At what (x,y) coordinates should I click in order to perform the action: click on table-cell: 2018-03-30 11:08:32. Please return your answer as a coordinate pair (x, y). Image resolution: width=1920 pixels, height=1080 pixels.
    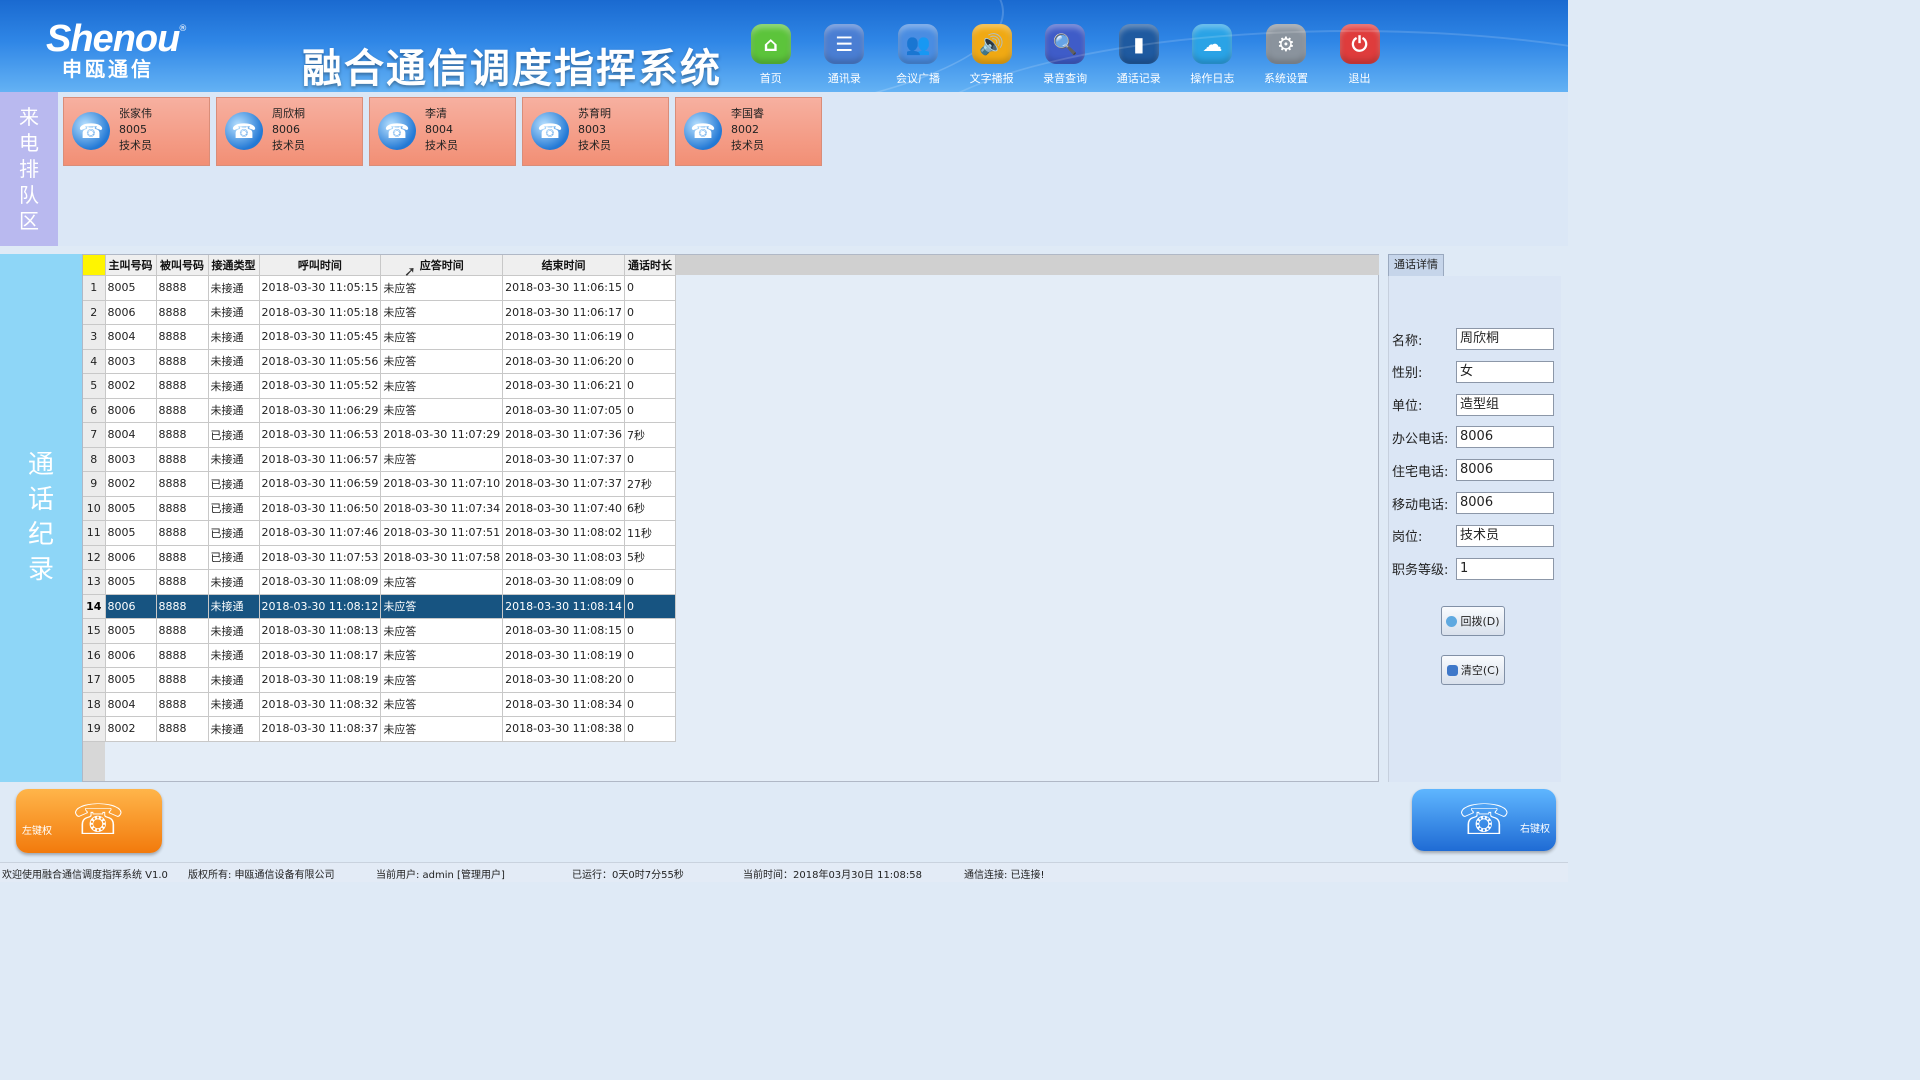
    Looking at the image, I should click on (320, 704).